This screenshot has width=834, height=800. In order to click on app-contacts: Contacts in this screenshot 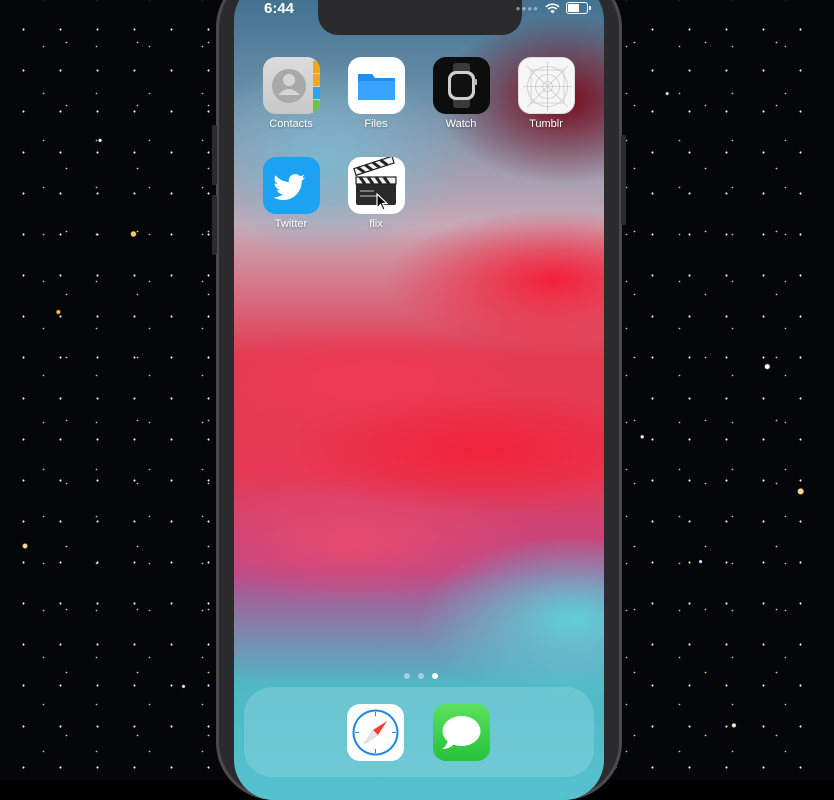, I will do `click(291, 93)`.